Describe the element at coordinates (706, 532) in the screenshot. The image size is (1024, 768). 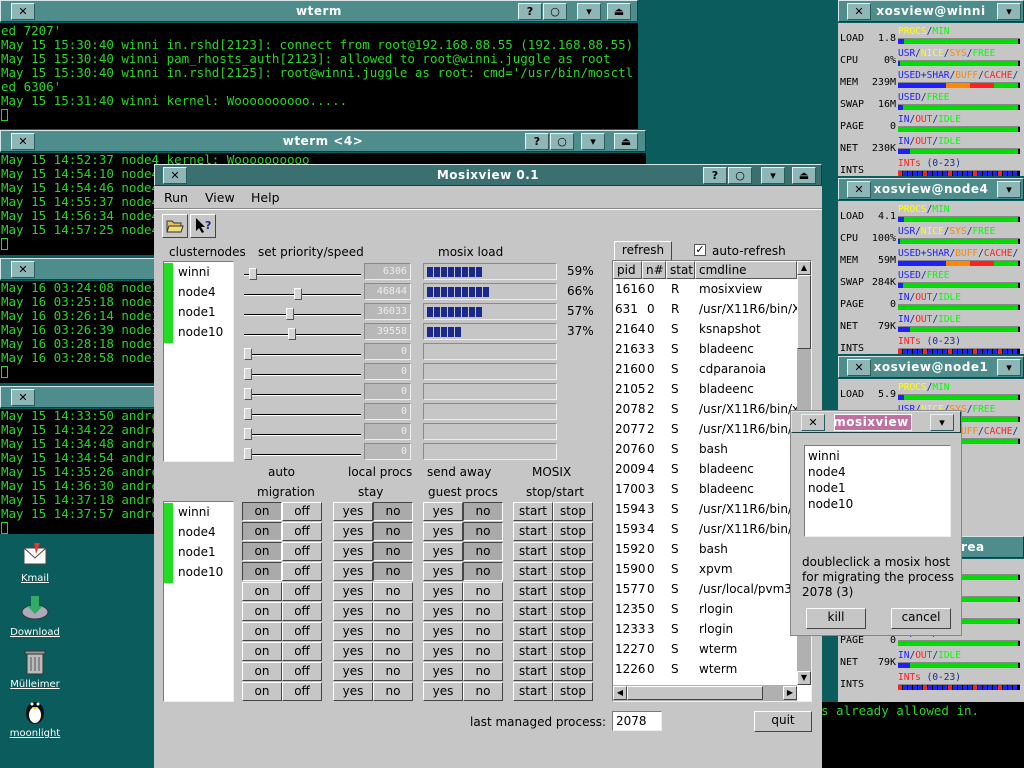
I see `process-row: 1593 4 S/usr/X11R6/bin/x` at that location.